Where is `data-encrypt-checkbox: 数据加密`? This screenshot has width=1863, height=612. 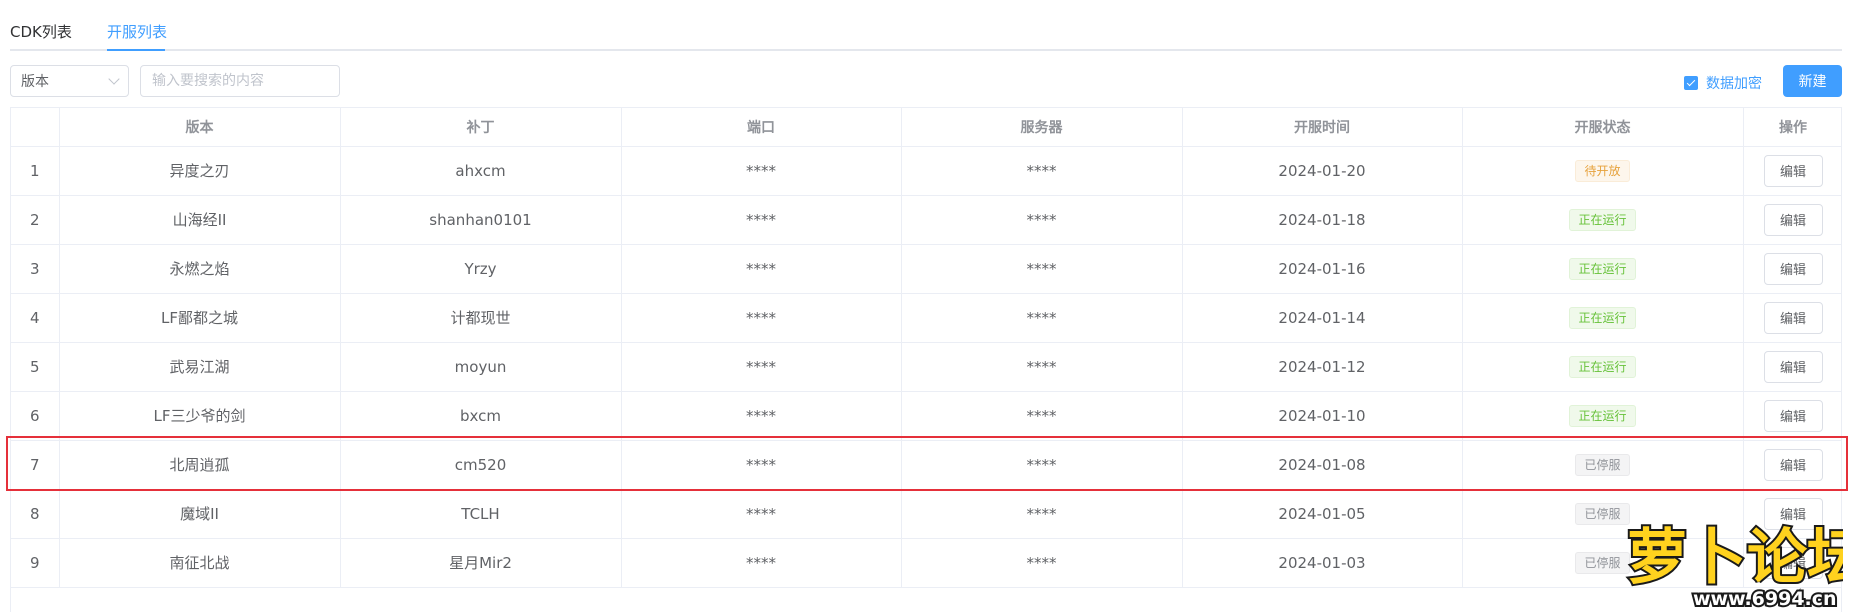
data-encrypt-checkbox: 数据加密 is located at coordinates (1723, 83).